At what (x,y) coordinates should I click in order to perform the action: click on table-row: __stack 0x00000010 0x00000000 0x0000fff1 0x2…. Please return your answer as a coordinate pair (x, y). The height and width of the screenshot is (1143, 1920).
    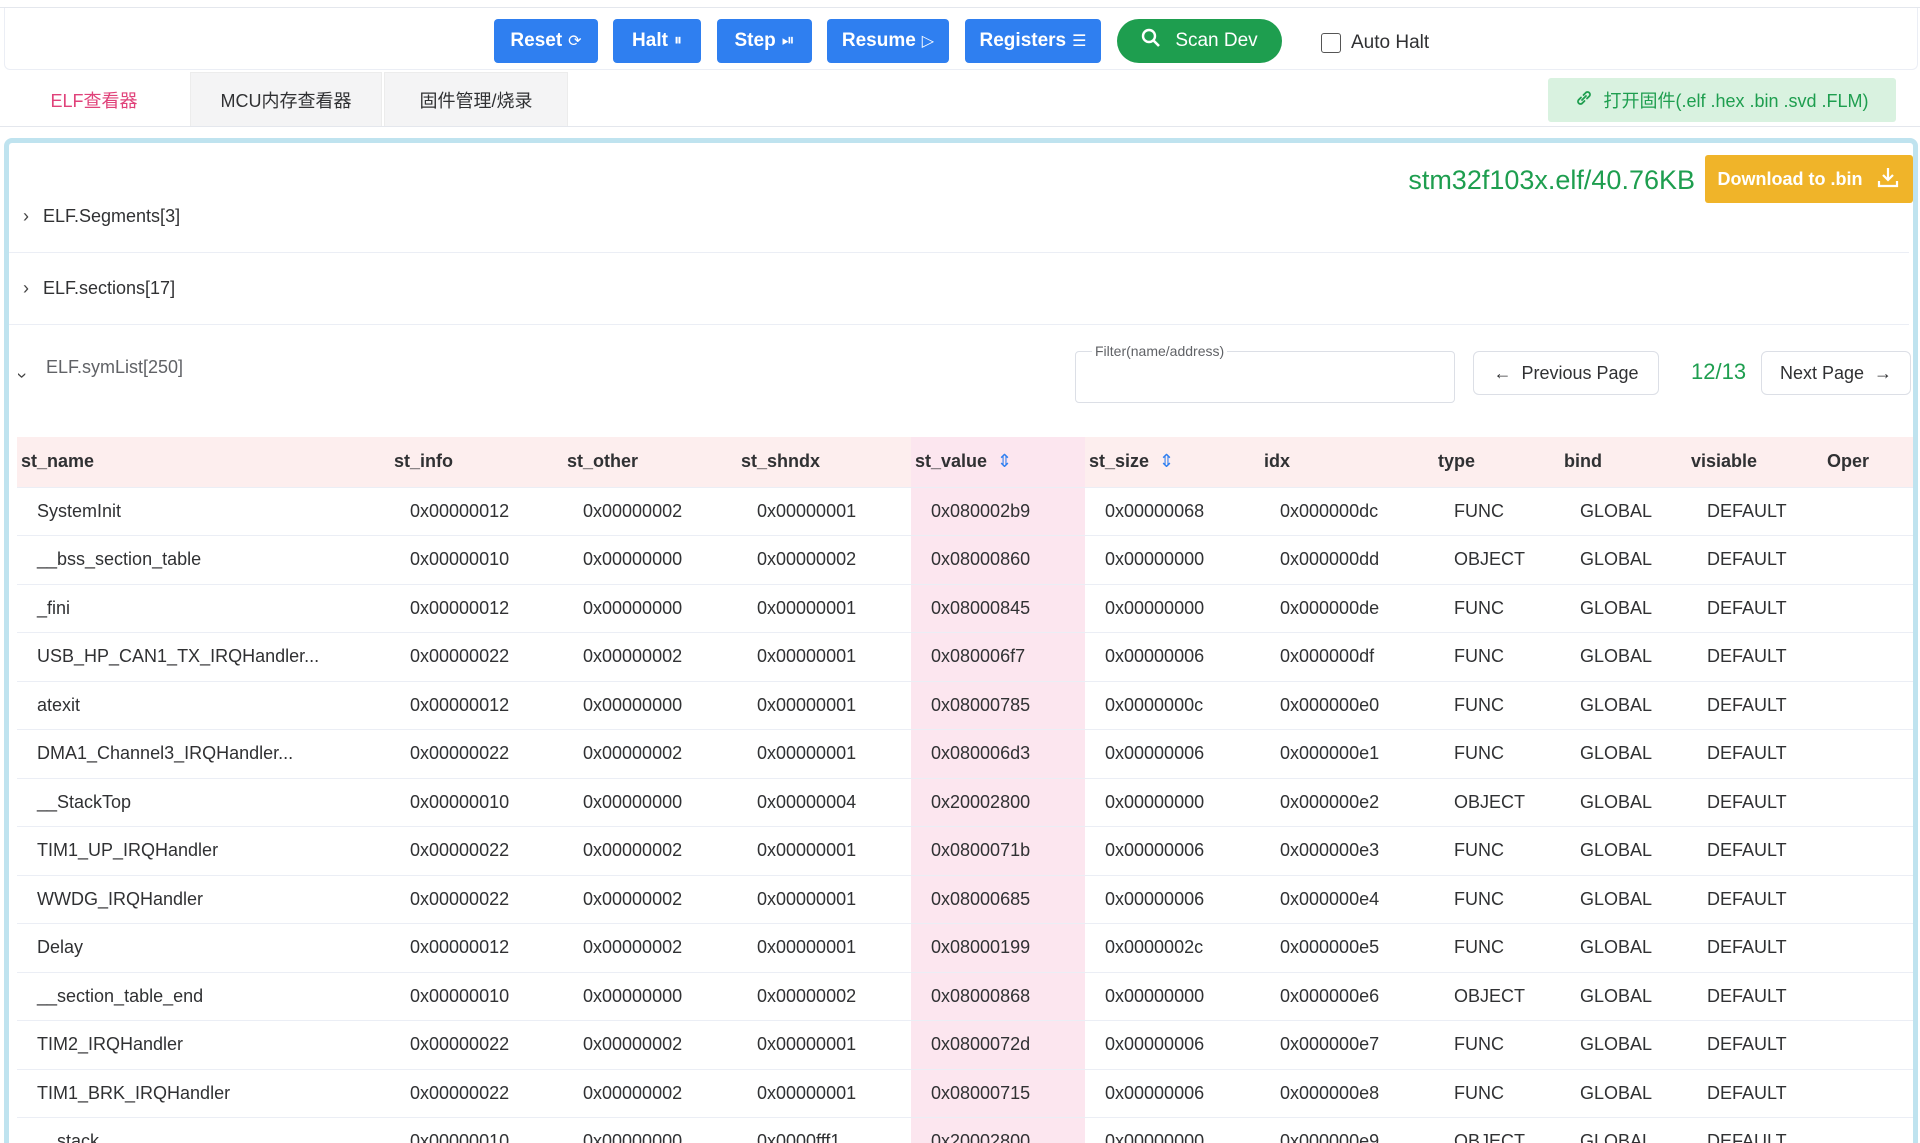
    Looking at the image, I should click on (965, 1130).